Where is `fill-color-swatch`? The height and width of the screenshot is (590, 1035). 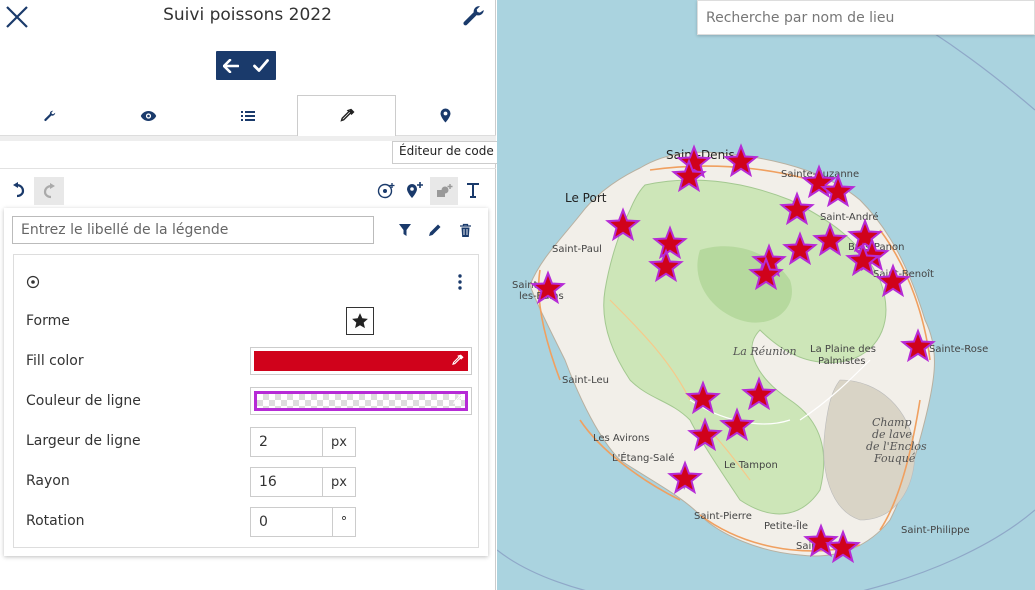
fill-color-swatch is located at coordinates (361, 361).